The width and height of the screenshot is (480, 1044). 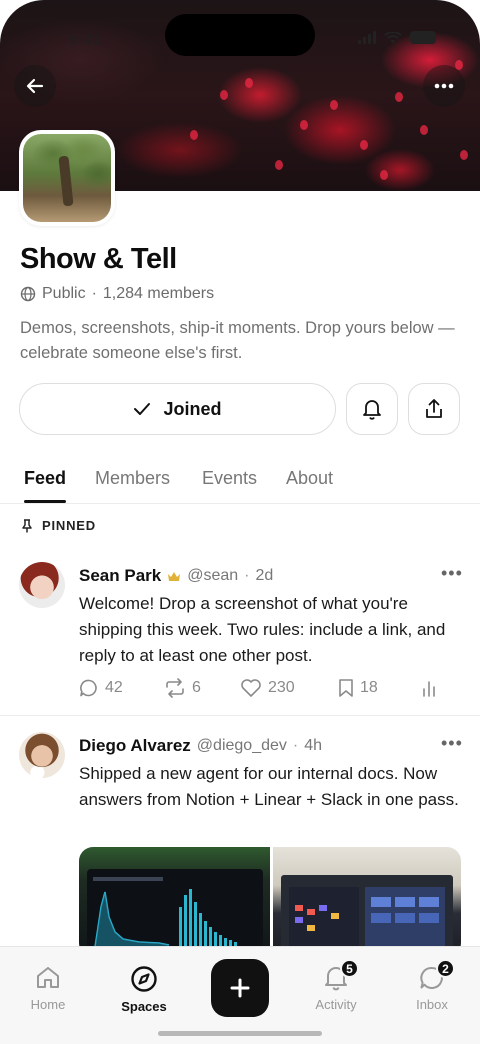 I want to click on tab-spaces: Spaces, so click(x=144, y=989).